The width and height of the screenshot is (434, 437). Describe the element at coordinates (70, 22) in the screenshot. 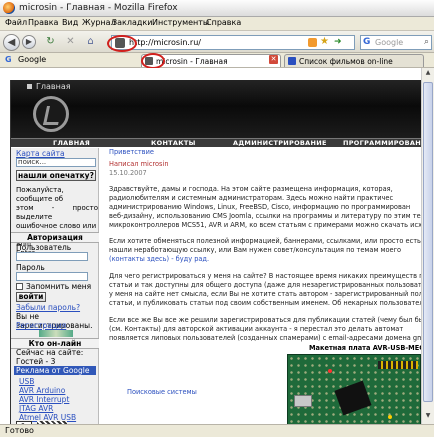

I see `menu-view: Вид` at that location.